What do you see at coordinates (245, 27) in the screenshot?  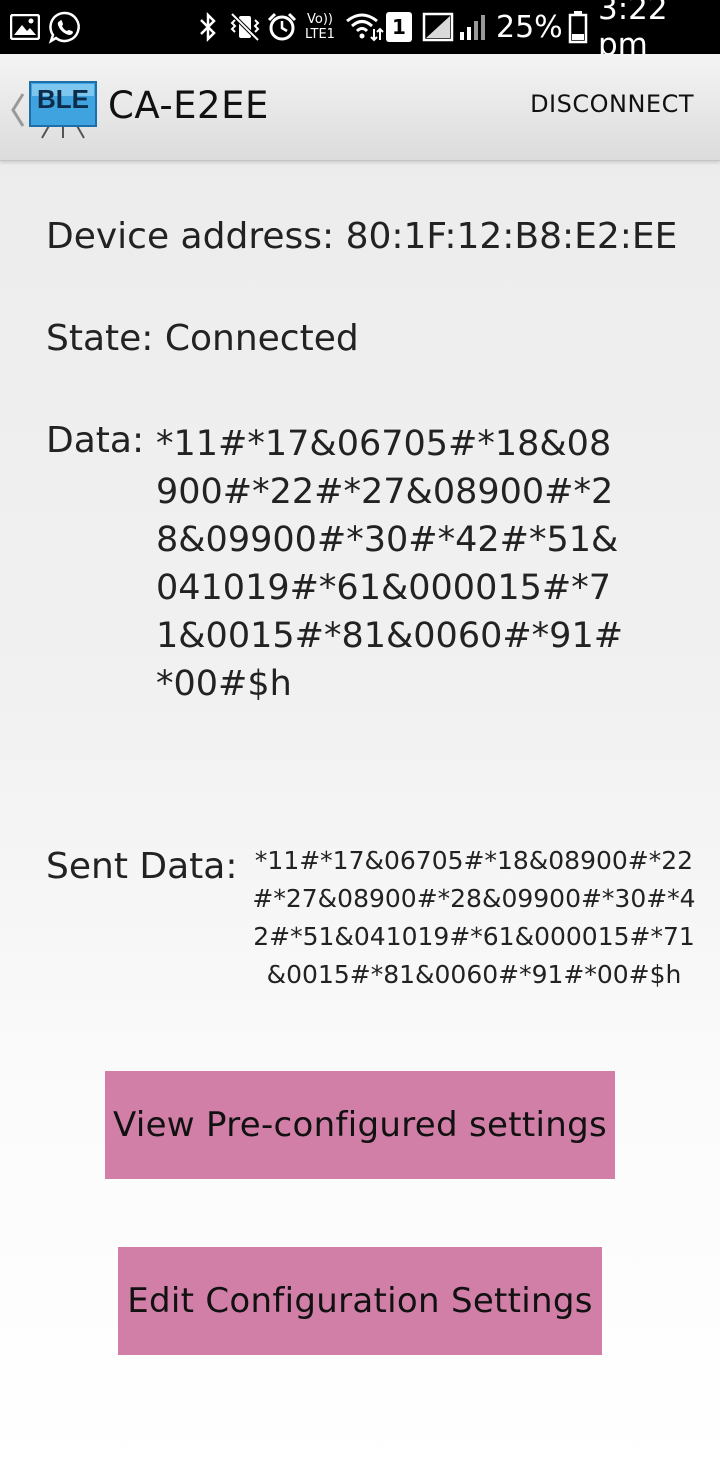 I see `vibrate-icon` at bounding box center [245, 27].